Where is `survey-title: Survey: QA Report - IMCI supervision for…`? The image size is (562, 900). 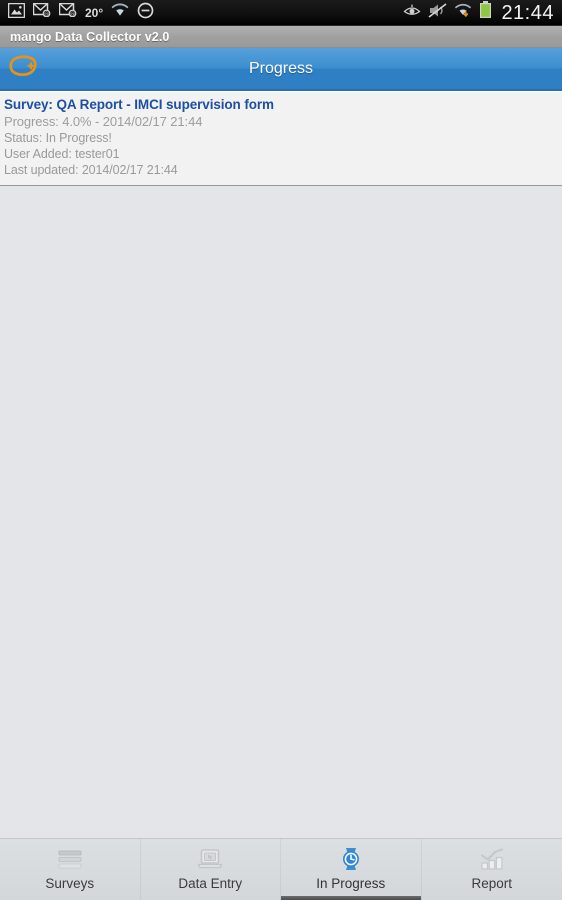 survey-title: Survey: QA Report - IMCI supervision for… is located at coordinates (139, 104).